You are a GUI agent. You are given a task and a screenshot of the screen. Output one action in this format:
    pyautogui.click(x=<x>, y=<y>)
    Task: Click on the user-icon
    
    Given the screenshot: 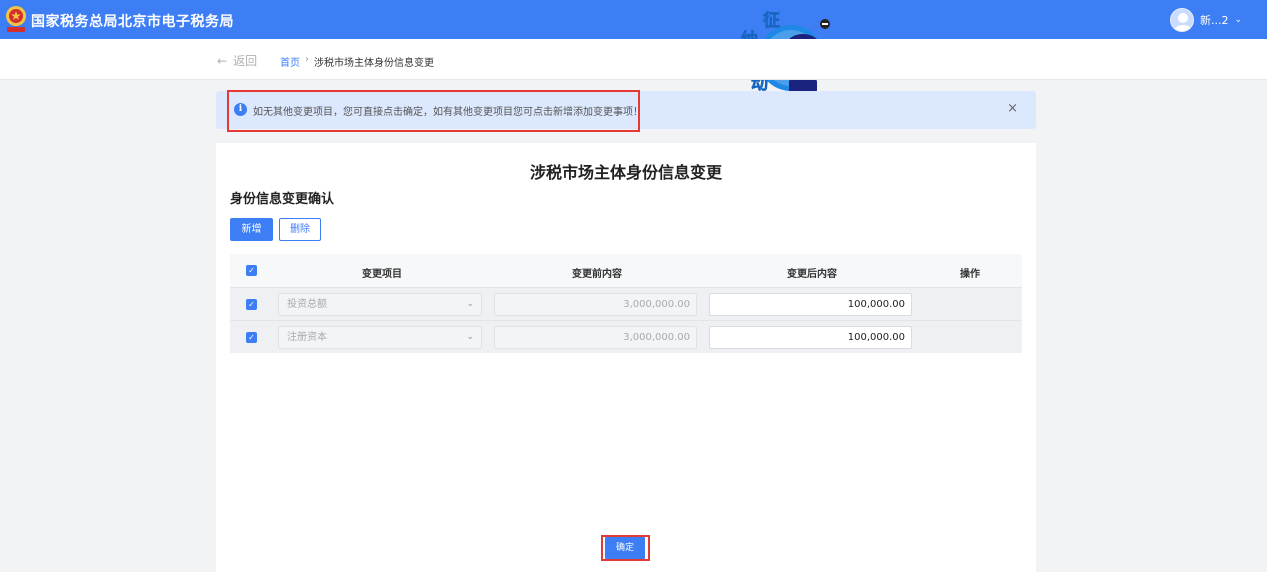 What is the action you would take?
    pyautogui.click(x=1183, y=22)
    